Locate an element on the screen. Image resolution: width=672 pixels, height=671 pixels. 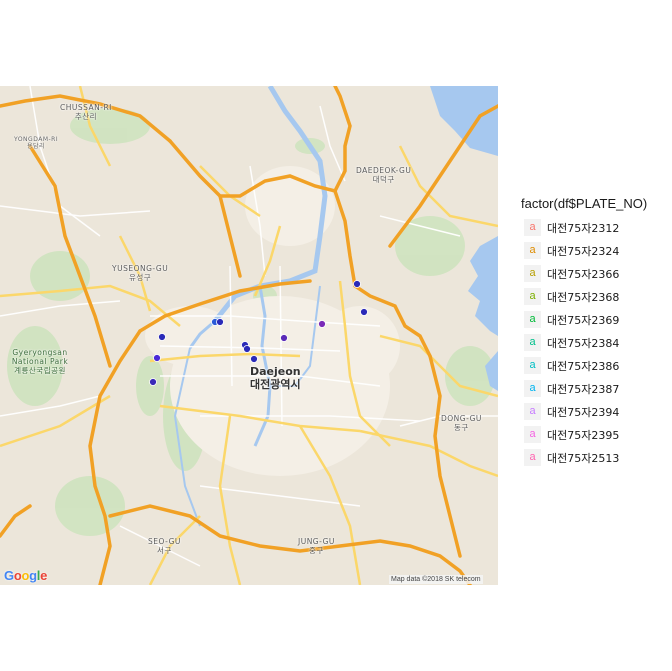
place-label-gyeryongsan: Gyeryongsan National Park 계룡산국립공원 is located at coordinates (40, 361).